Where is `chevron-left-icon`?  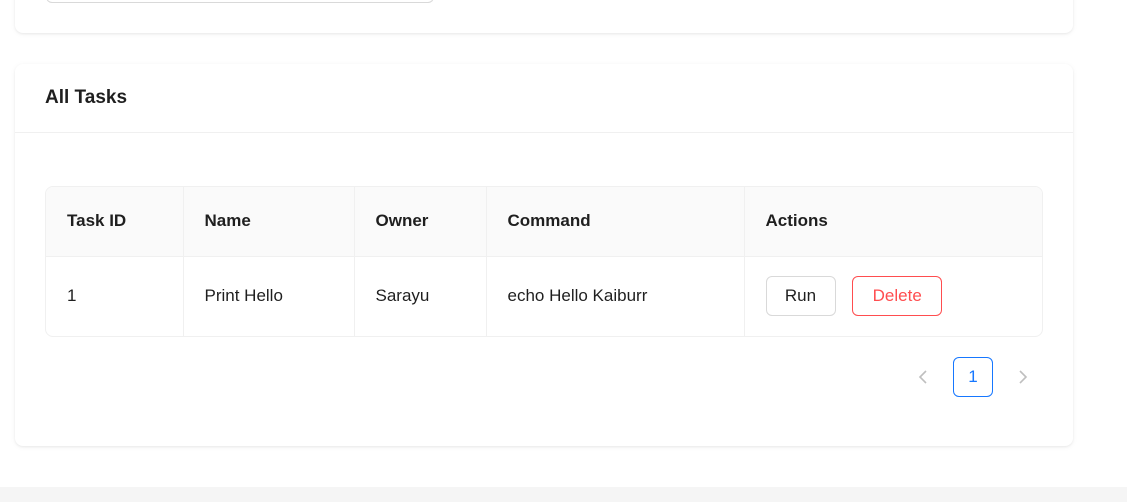 chevron-left-icon is located at coordinates (923, 377).